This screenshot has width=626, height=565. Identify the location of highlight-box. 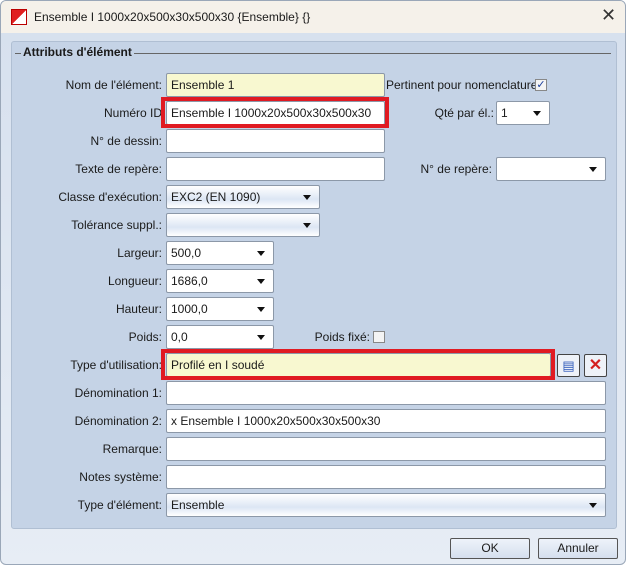
(358, 364).